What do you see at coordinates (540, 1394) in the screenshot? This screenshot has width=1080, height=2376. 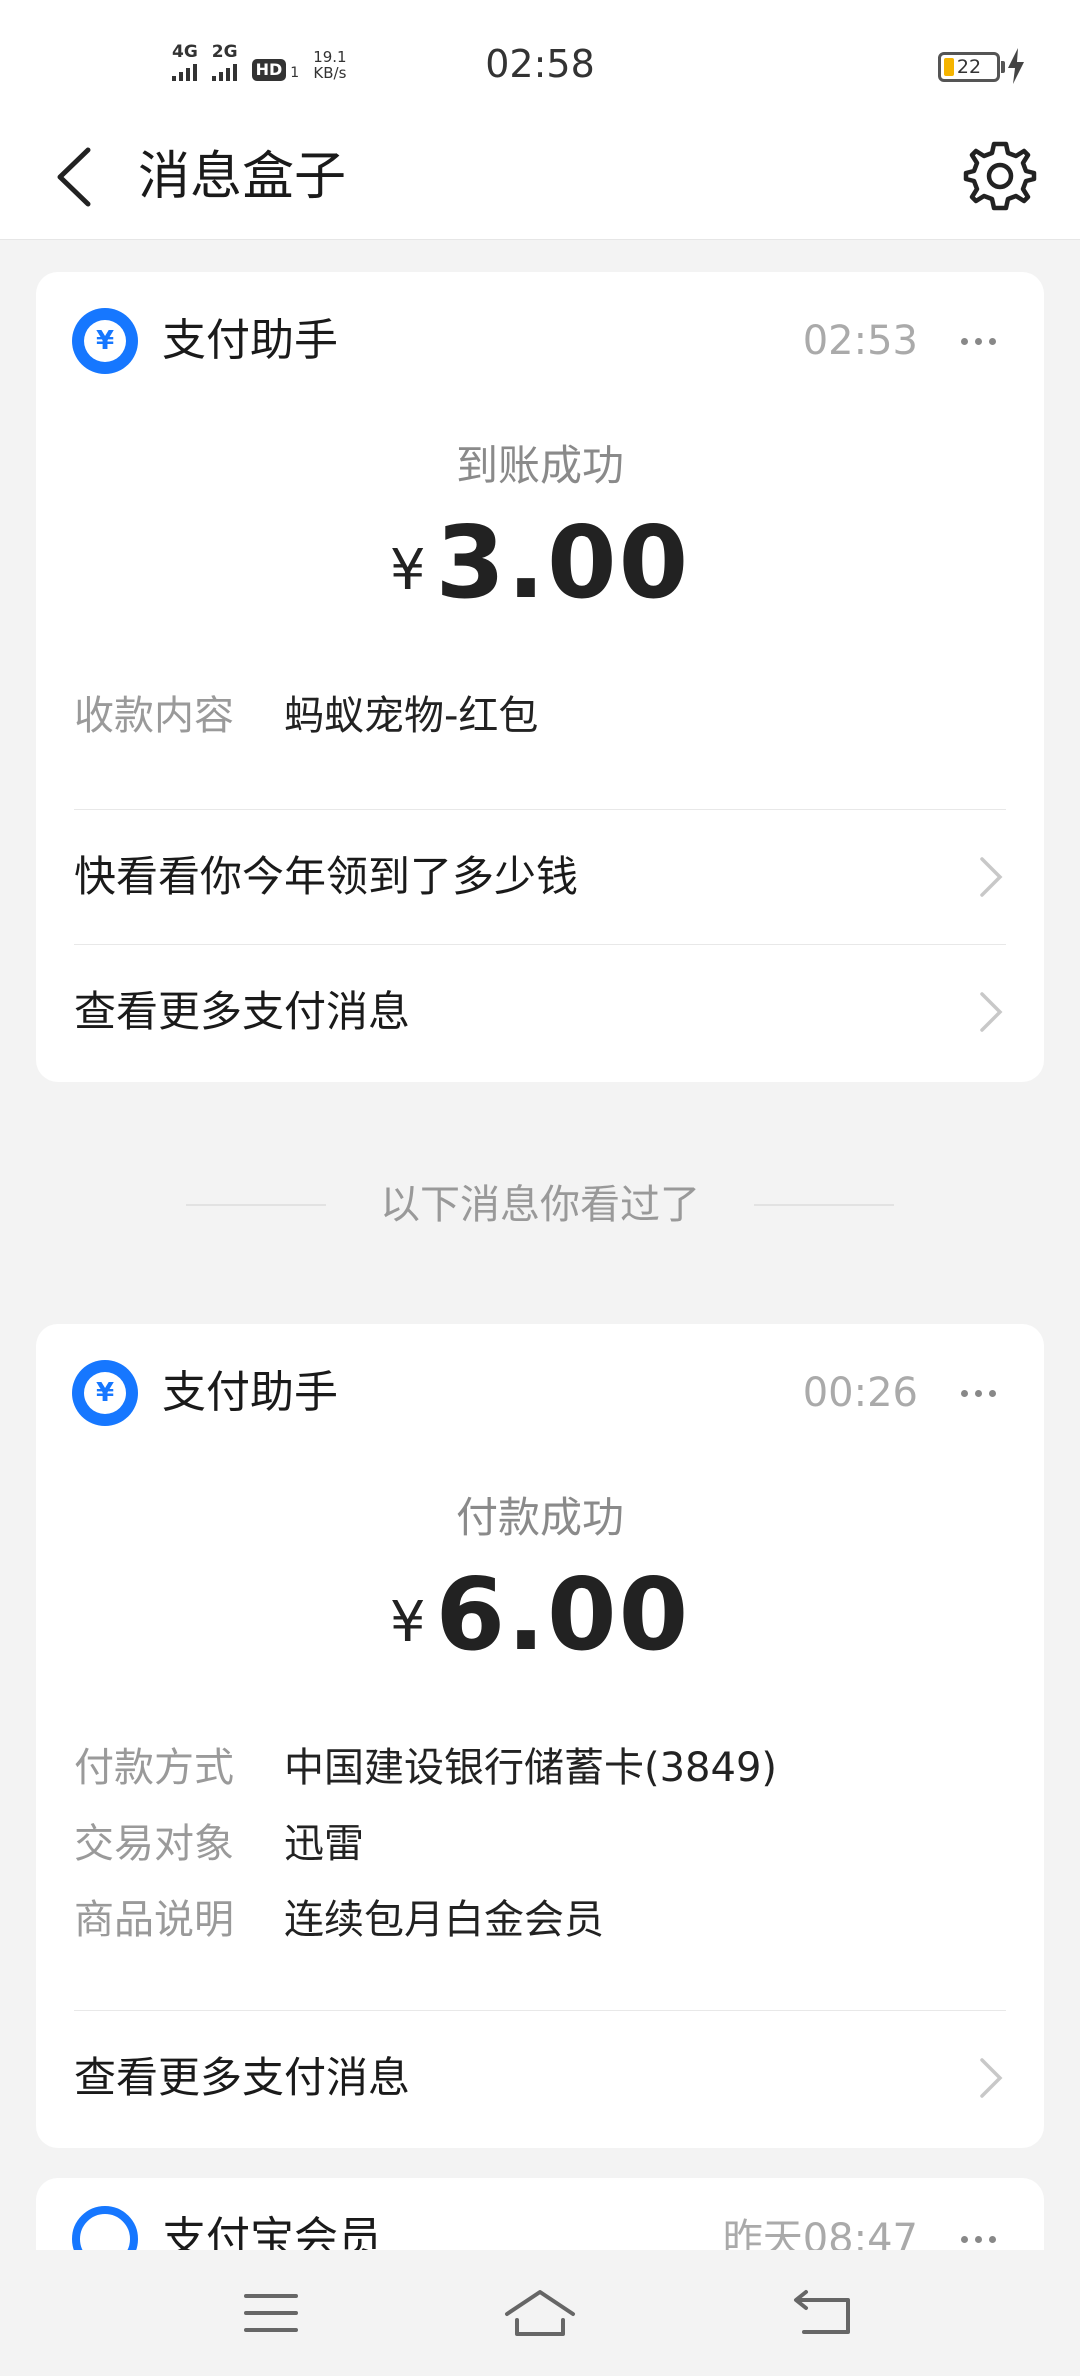 I see `card-header: ¥ 支付助手 00:26` at bounding box center [540, 1394].